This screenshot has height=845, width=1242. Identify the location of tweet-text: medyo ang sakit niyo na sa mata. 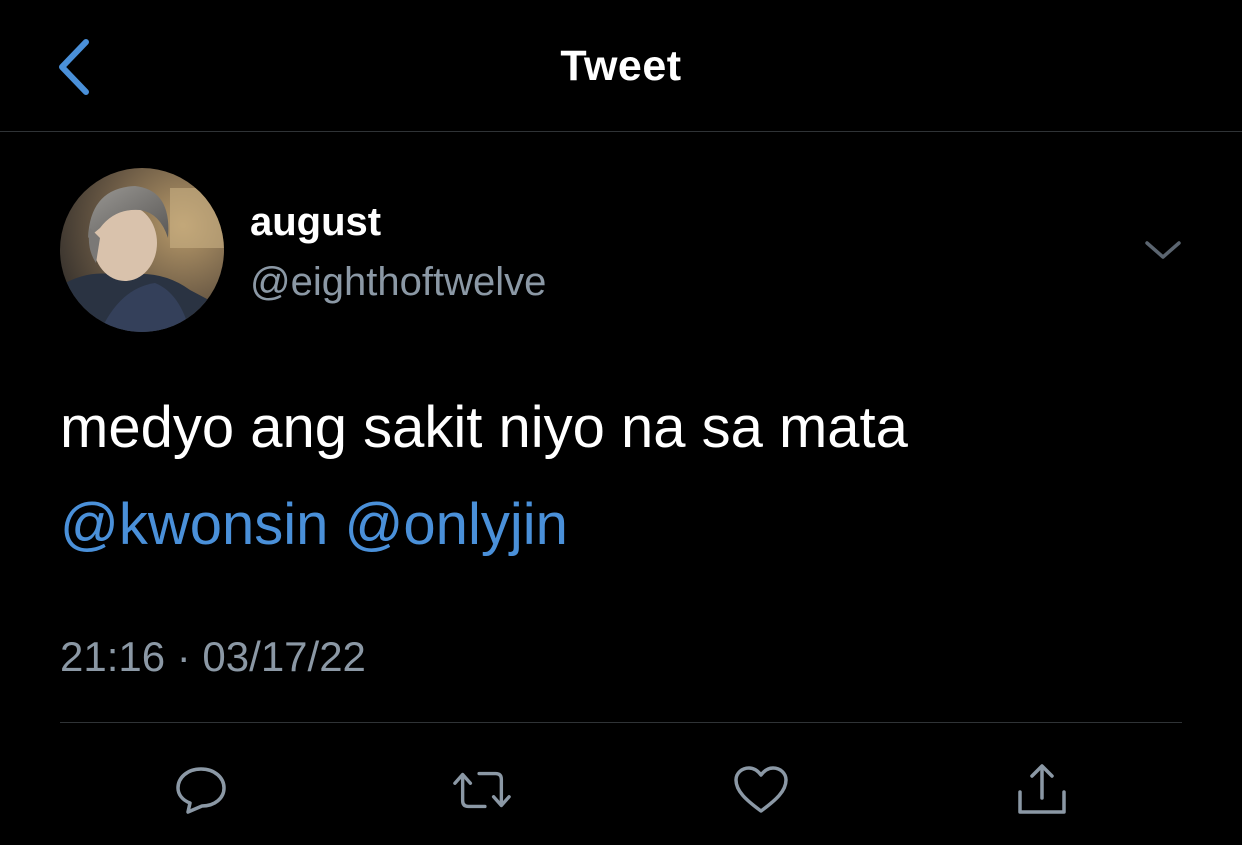
(484, 427).